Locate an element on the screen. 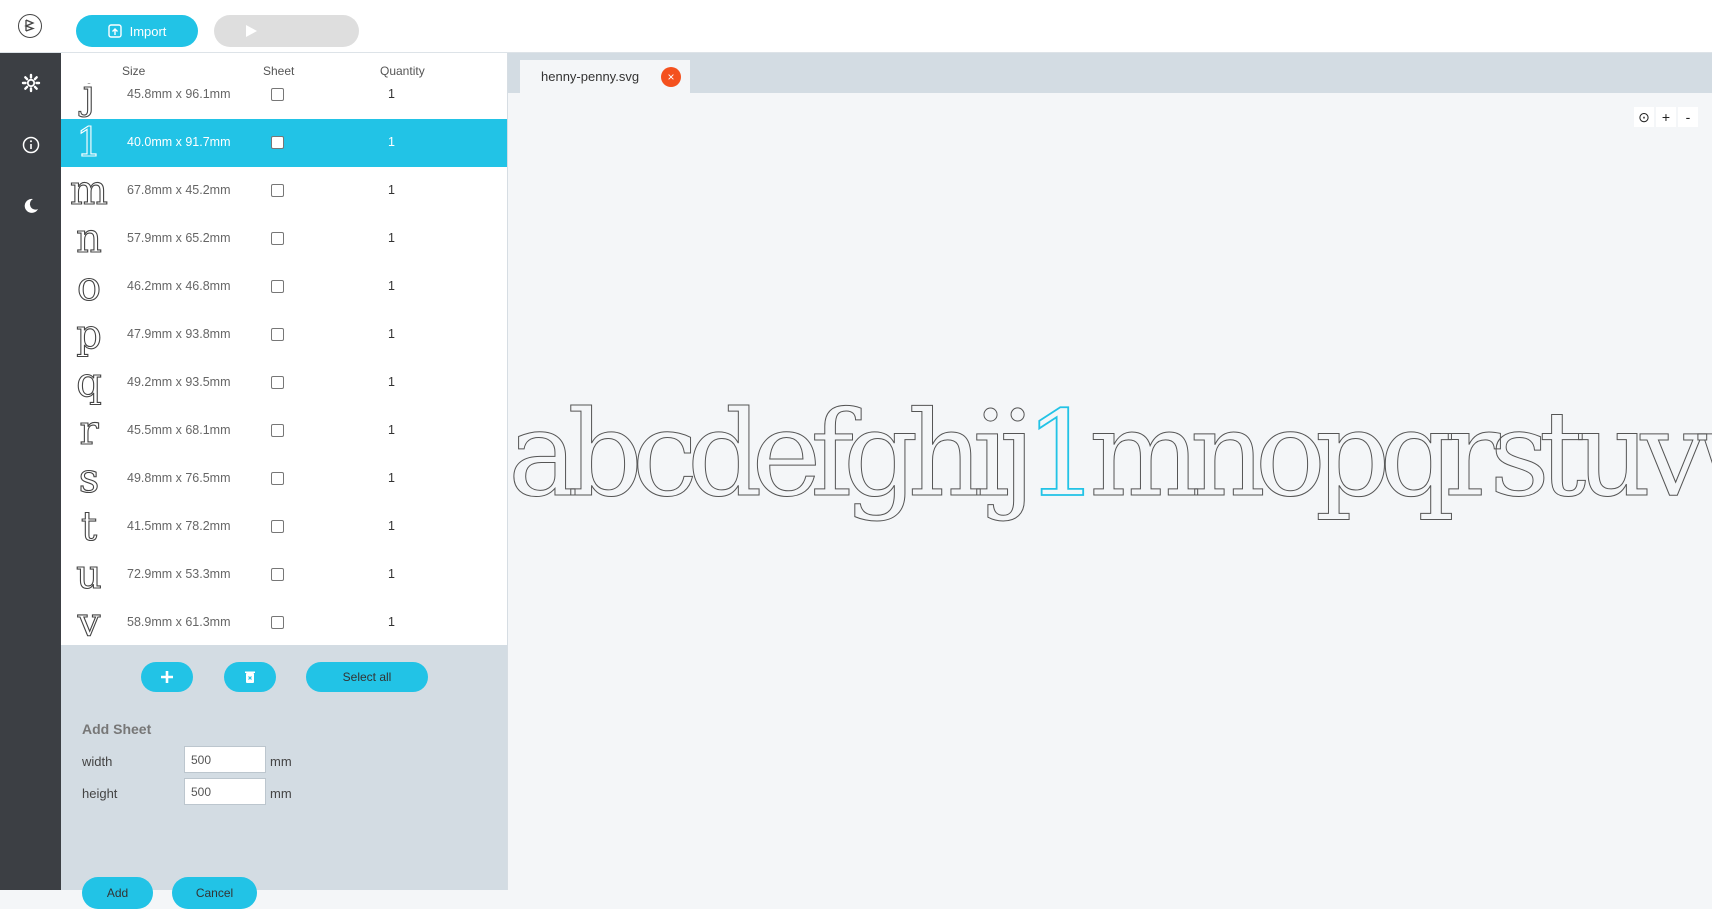  dark-mode-moon-icon is located at coordinates (31, 206).